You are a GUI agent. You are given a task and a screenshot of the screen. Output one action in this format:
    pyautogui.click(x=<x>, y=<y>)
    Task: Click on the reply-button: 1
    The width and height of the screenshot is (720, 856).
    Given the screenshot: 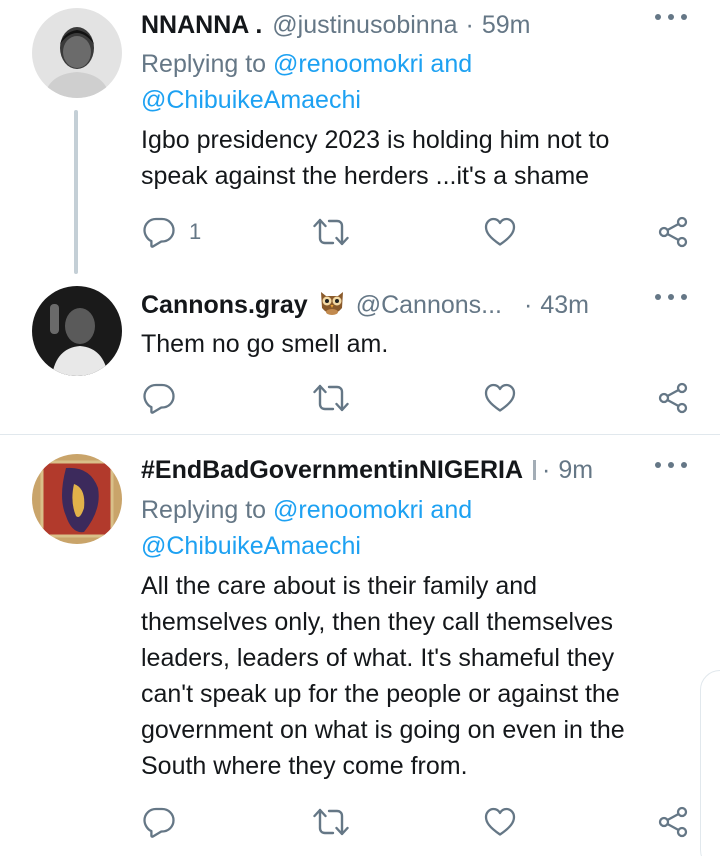 What is the action you would take?
    pyautogui.click(x=172, y=232)
    